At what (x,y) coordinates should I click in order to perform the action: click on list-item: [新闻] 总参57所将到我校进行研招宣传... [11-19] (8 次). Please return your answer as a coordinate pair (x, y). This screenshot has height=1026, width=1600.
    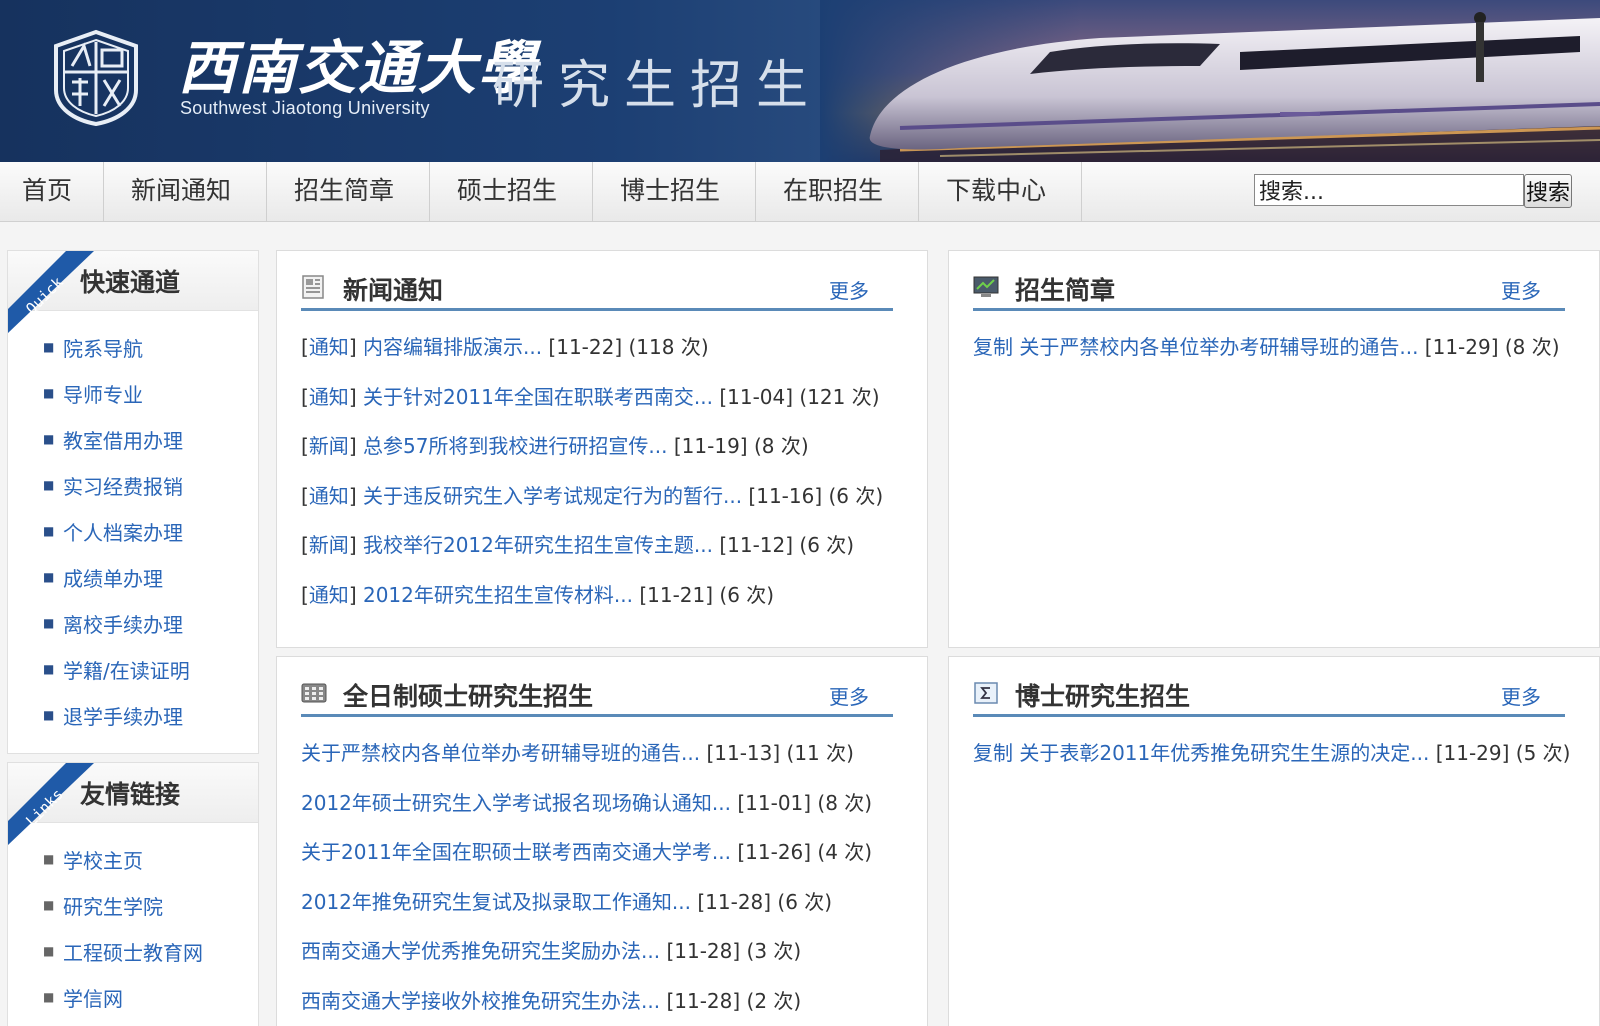
    Looking at the image, I should click on (555, 446).